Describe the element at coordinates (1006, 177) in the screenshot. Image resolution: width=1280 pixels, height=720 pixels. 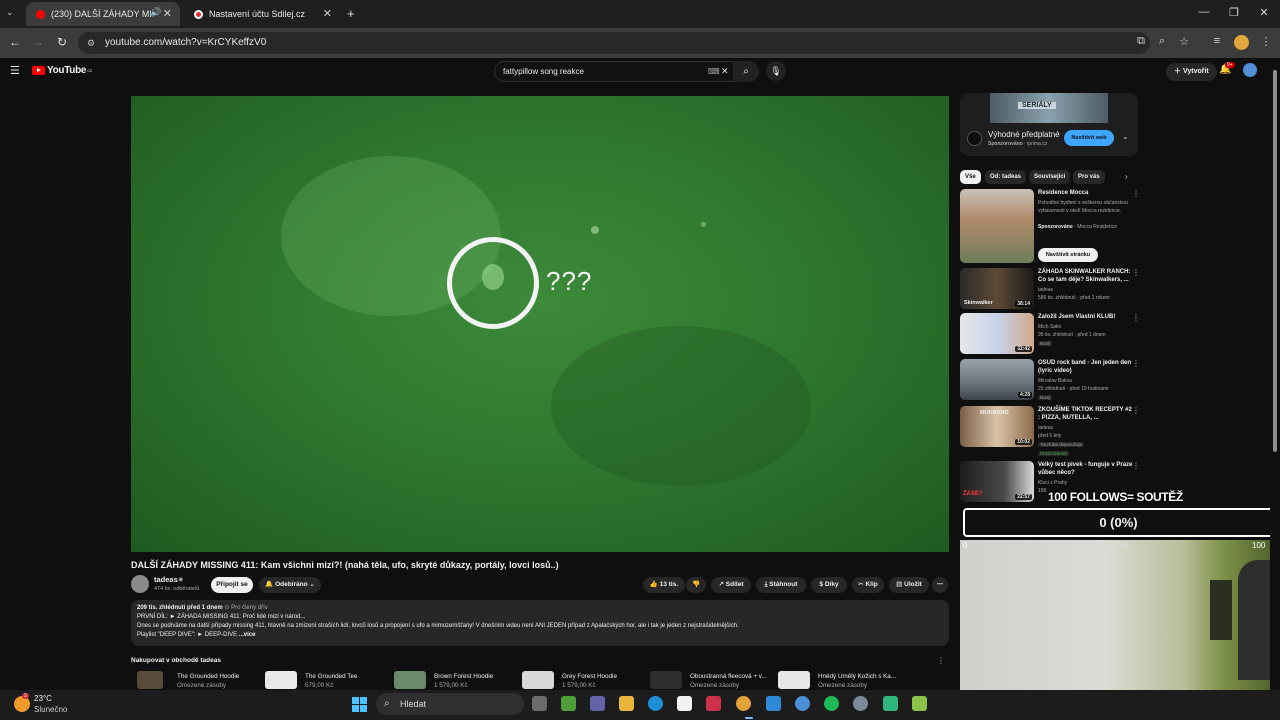
I see `chip-from-channel: Od: tadeas` at that location.